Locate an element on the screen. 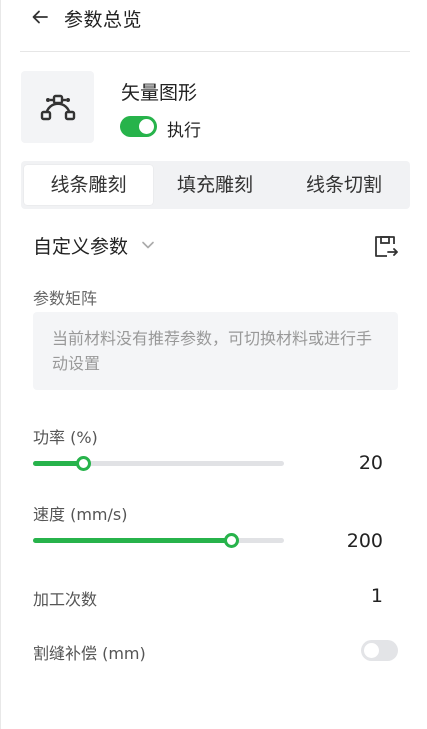  speed-slider is located at coordinates (158, 540).